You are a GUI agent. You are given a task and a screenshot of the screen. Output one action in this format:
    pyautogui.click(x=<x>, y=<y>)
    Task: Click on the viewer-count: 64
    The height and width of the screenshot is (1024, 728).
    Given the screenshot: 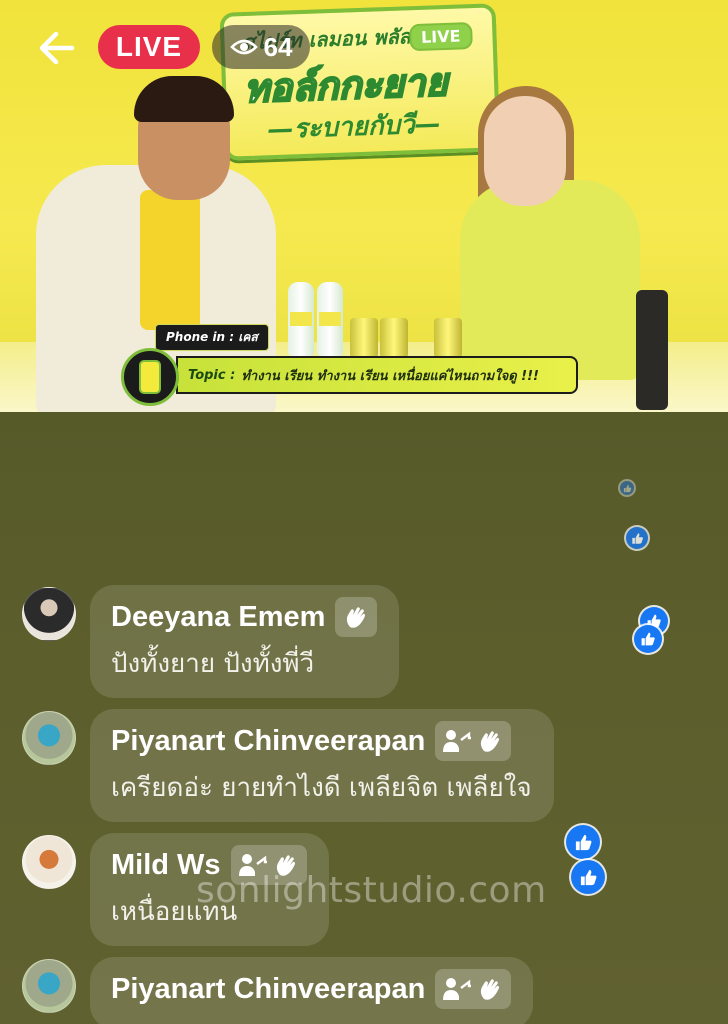 What is the action you would take?
    pyautogui.click(x=278, y=46)
    